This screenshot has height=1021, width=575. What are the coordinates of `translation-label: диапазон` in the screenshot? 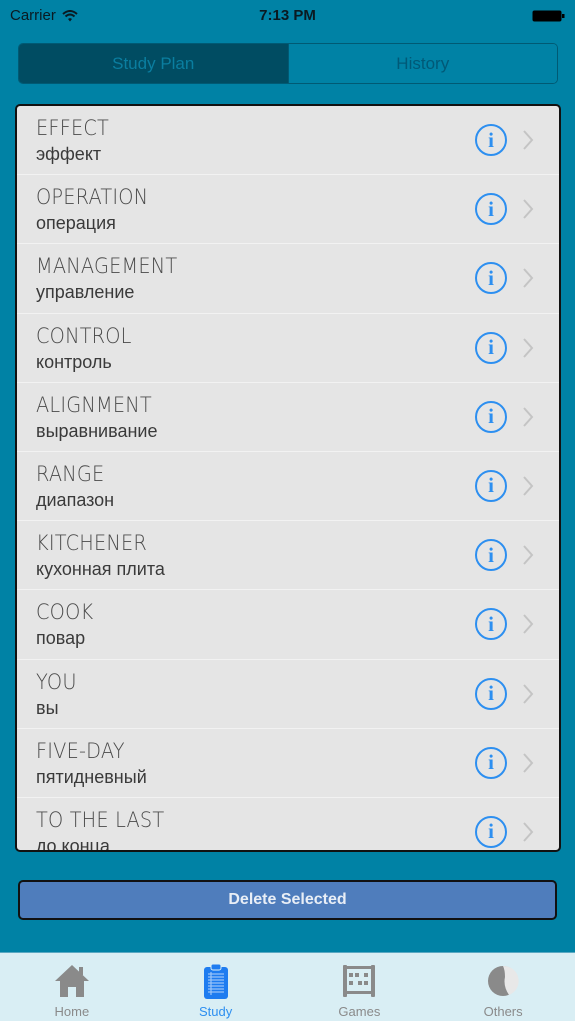 It's located at (75, 499).